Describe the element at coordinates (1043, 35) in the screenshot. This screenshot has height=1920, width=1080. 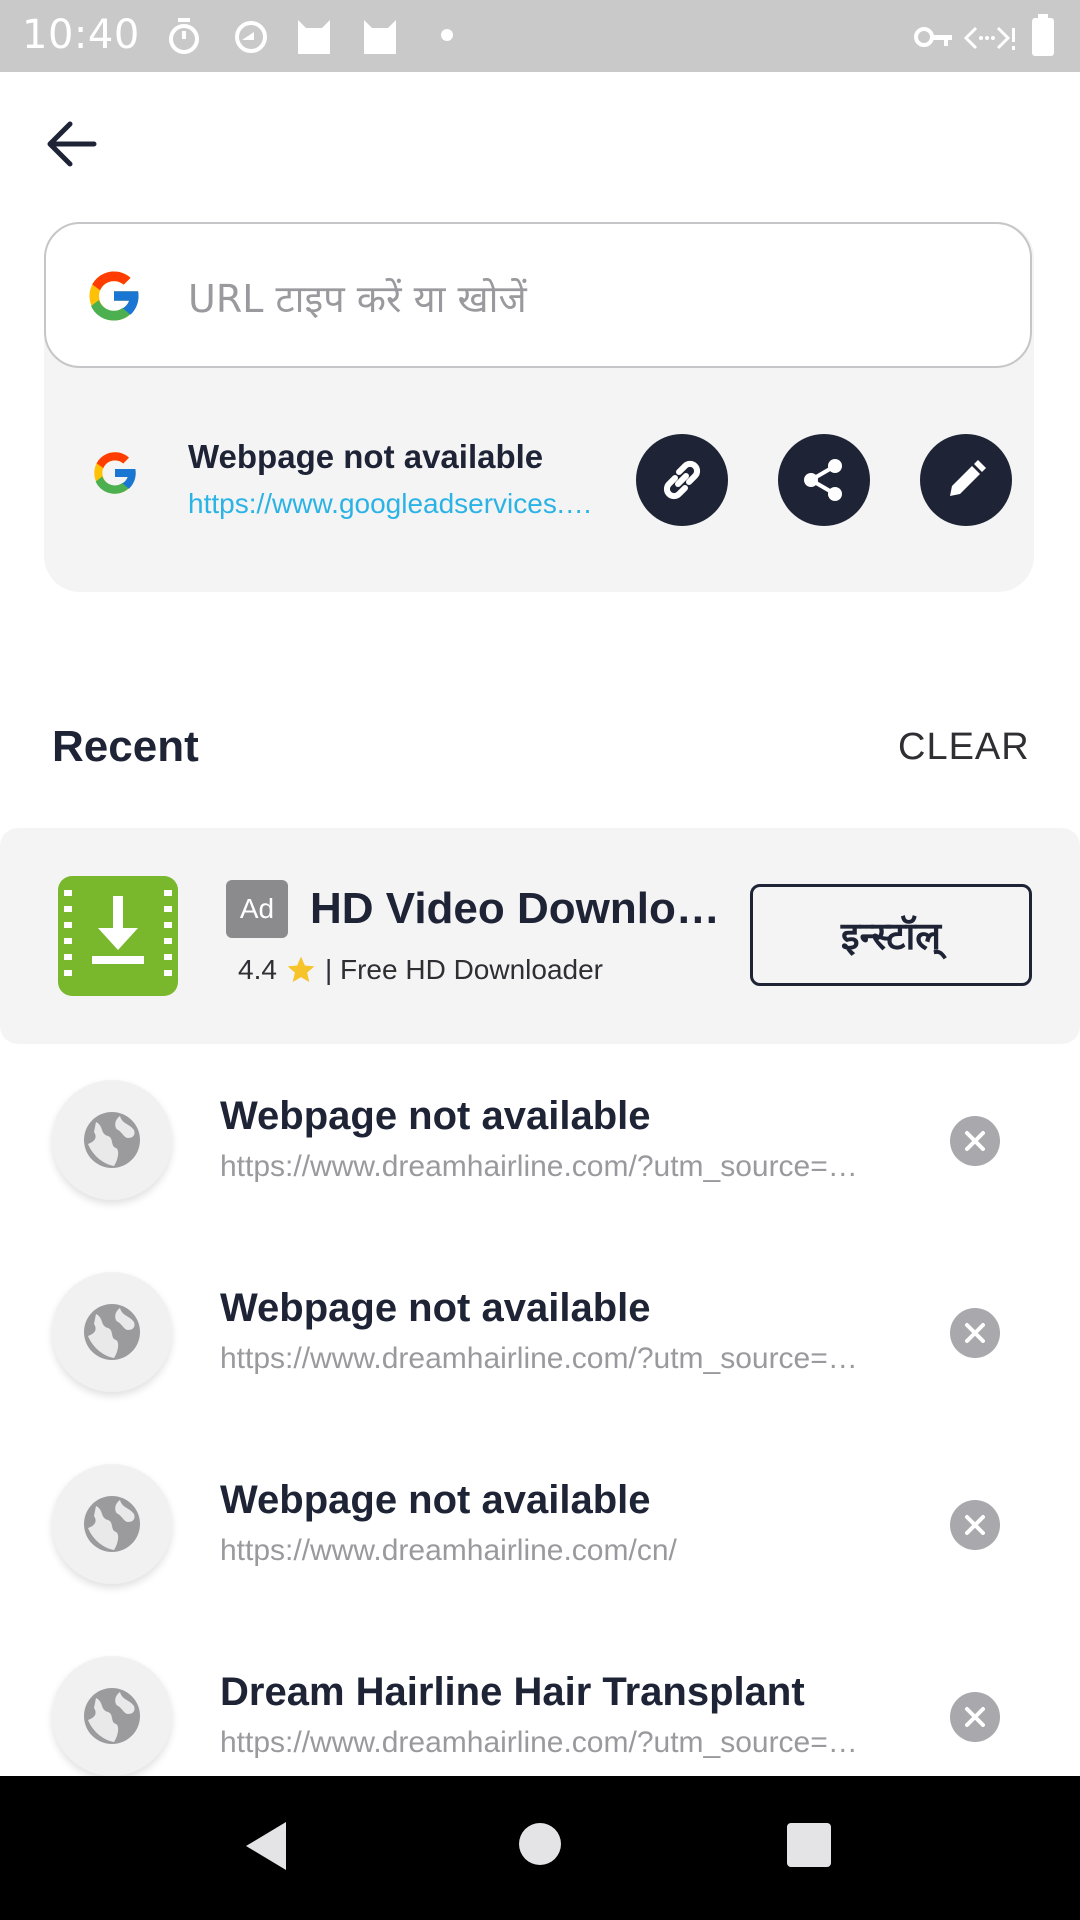
I see `battery-icon` at that location.